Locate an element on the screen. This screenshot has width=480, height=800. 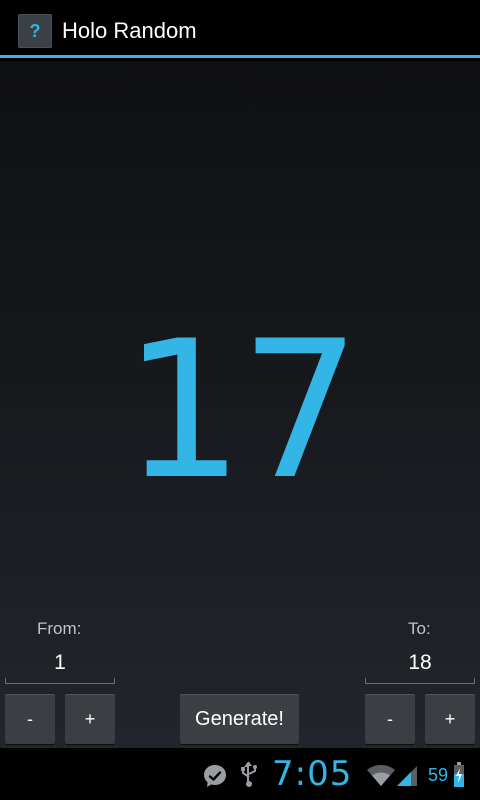
from-increment-button: + is located at coordinates (90, 719).